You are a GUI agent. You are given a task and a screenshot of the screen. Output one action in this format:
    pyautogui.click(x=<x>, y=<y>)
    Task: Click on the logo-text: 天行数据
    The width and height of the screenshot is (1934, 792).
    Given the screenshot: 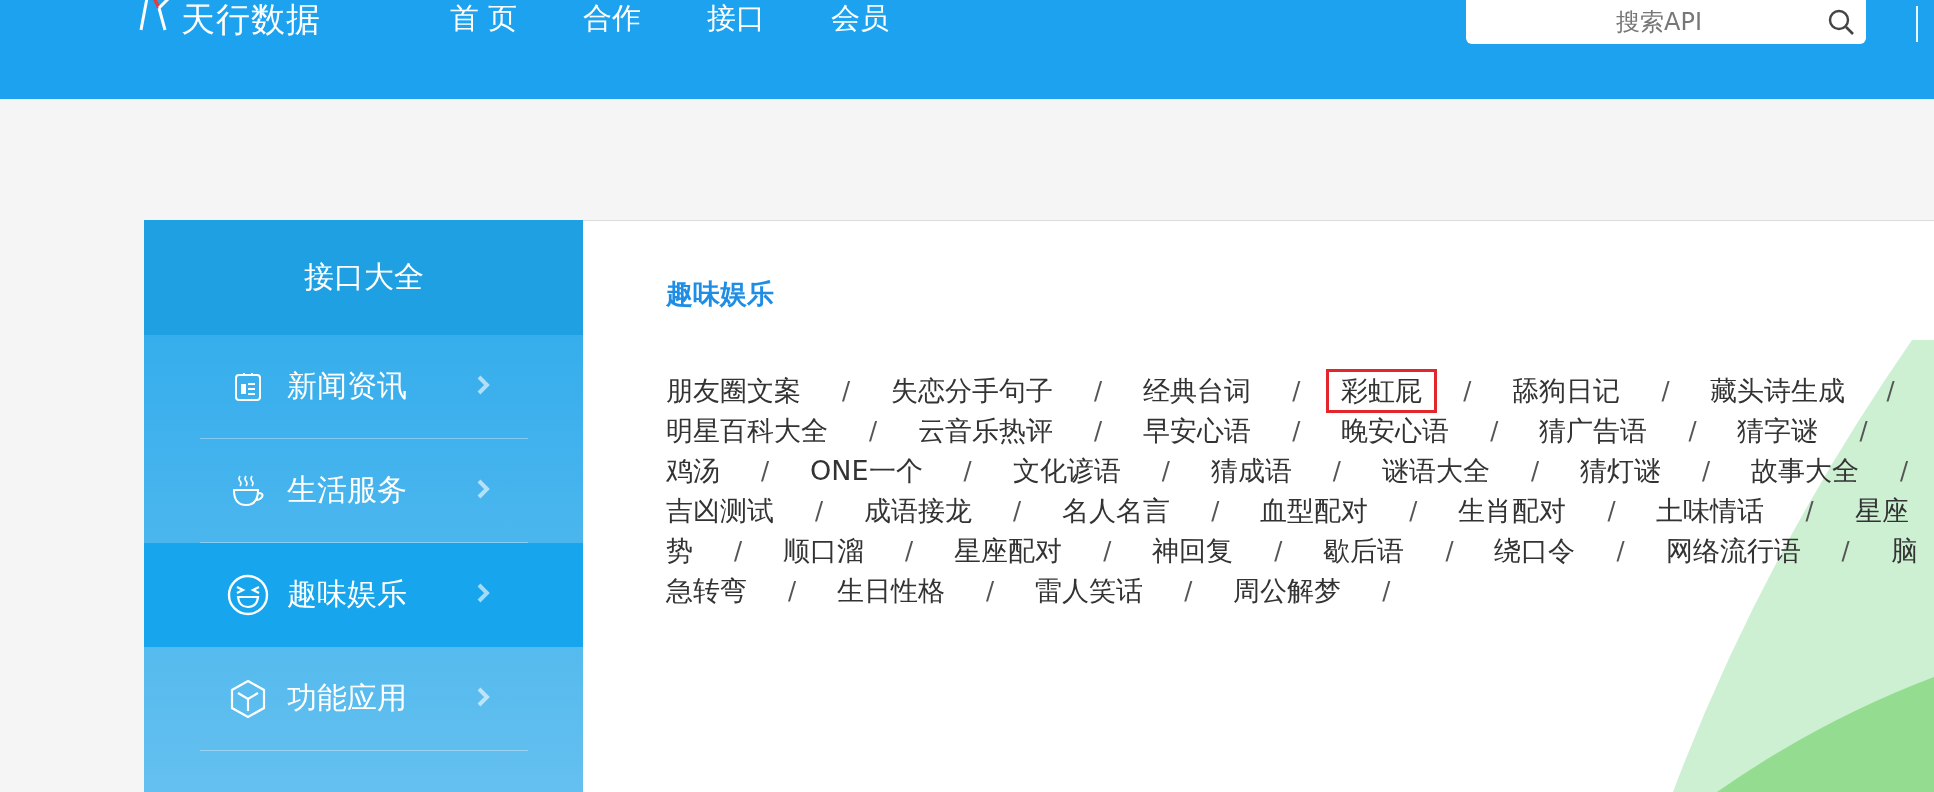 What is the action you would take?
    pyautogui.click(x=251, y=19)
    